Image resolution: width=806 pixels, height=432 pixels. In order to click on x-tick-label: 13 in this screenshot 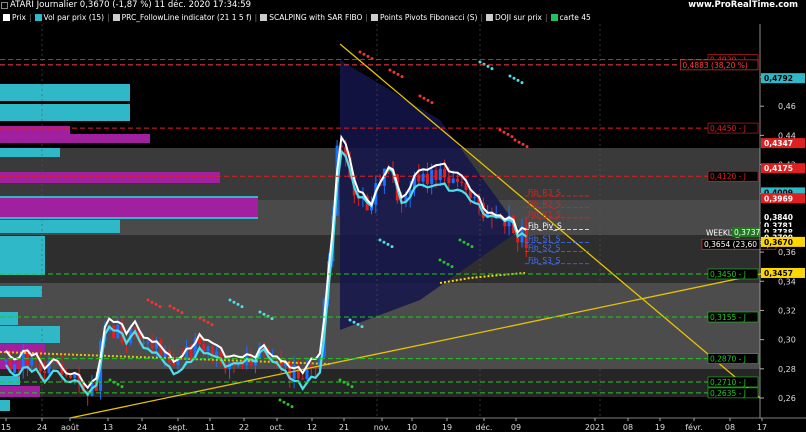, I will do `click(108, 427)`.